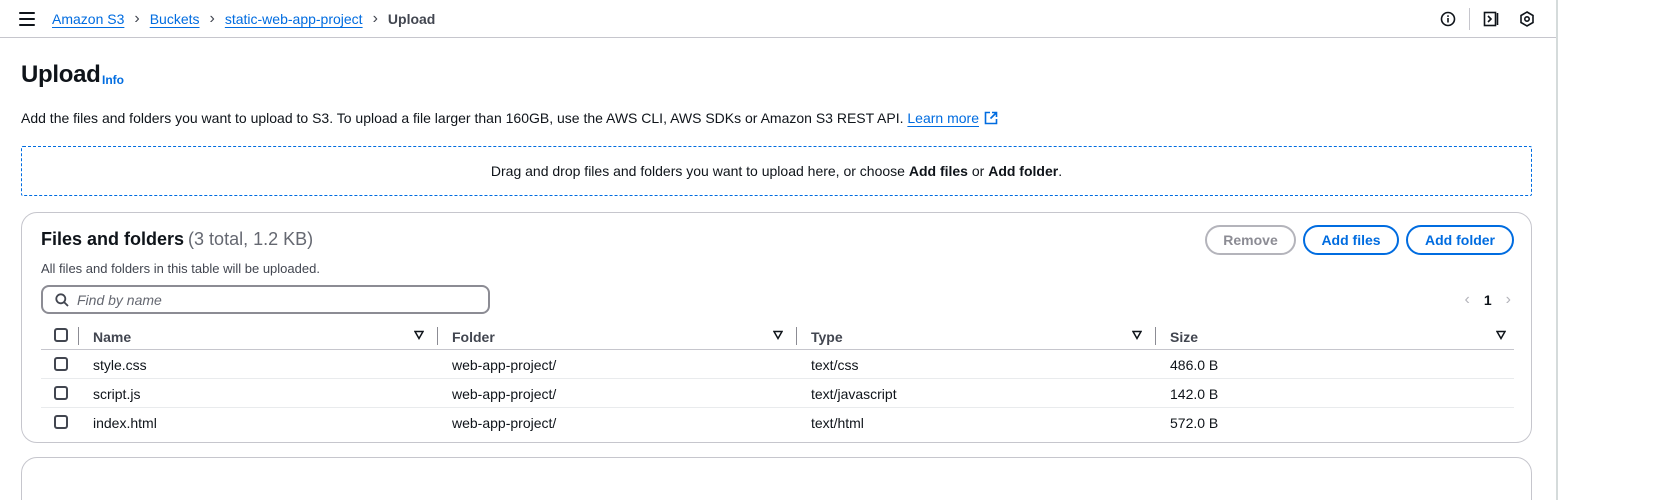 This screenshot has height=500, width=1677. What do you see at coordinates (125, 423) in the screenshot?
I see `cell-name: index.html` at bounding box center [125, 423].